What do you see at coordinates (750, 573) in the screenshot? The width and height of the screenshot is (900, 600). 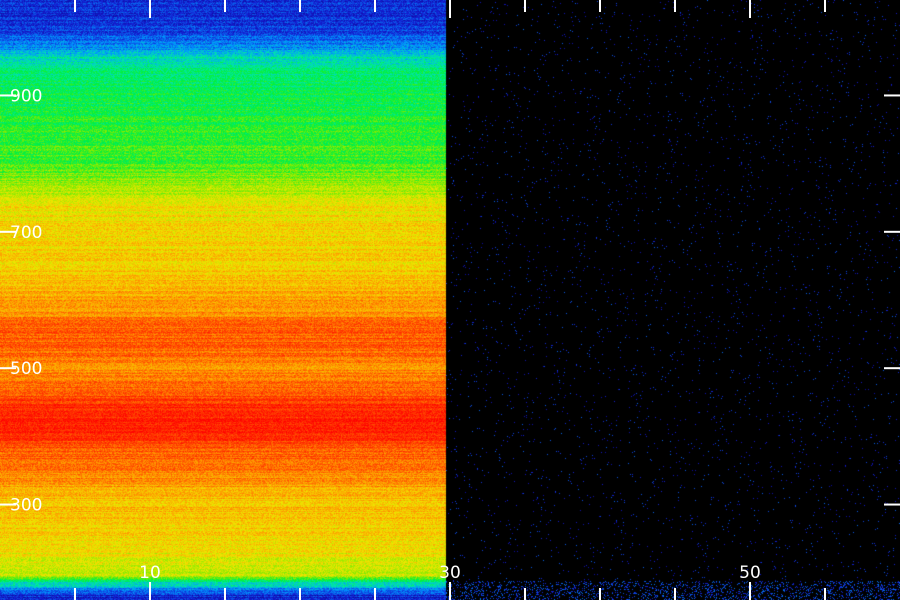 I see `x-tick-label: 50` at bounding box center [750, 573].